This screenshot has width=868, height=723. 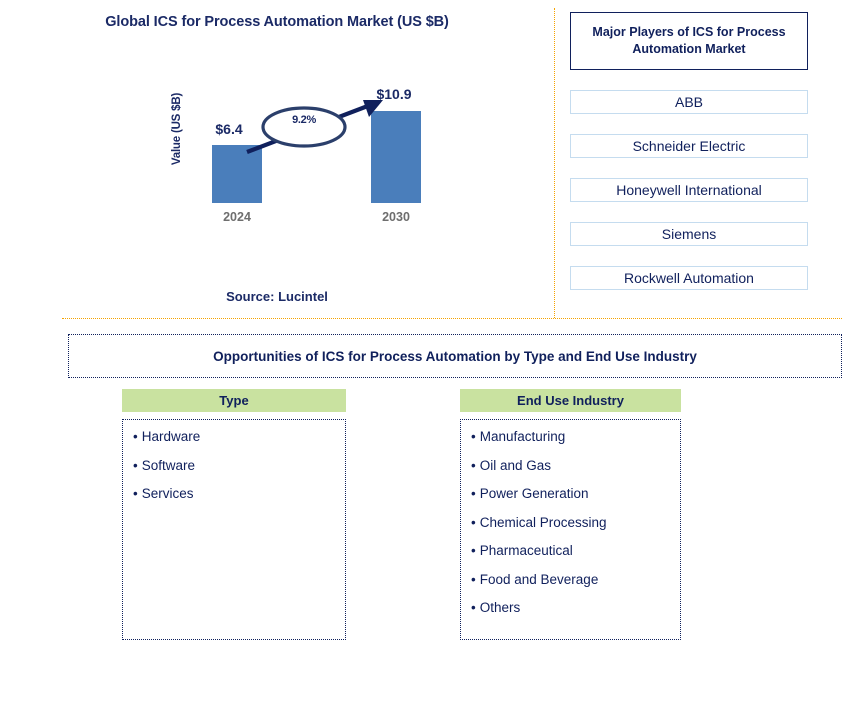 I want to click on player-item-schneider-electric: Schneider Electric, so click(x=689, y=146).